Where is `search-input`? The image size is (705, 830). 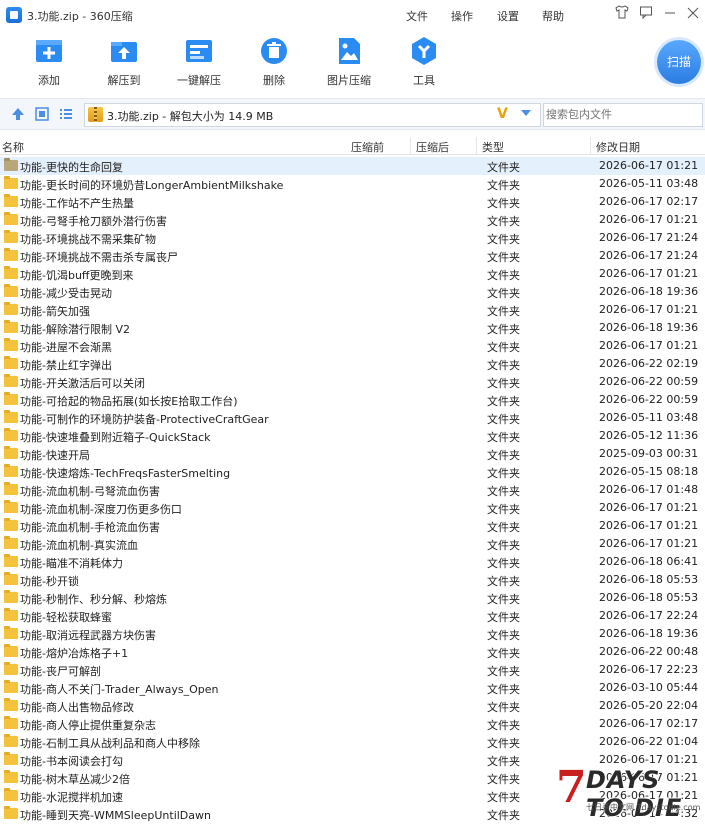
search-input is located at coordinates (620, 114).